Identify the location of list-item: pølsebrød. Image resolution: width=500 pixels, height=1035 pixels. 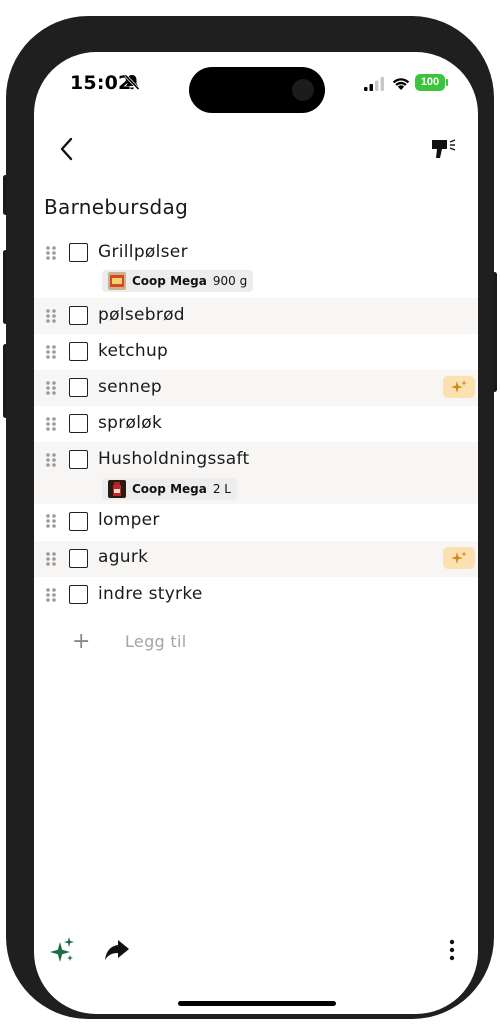
(256, 316).